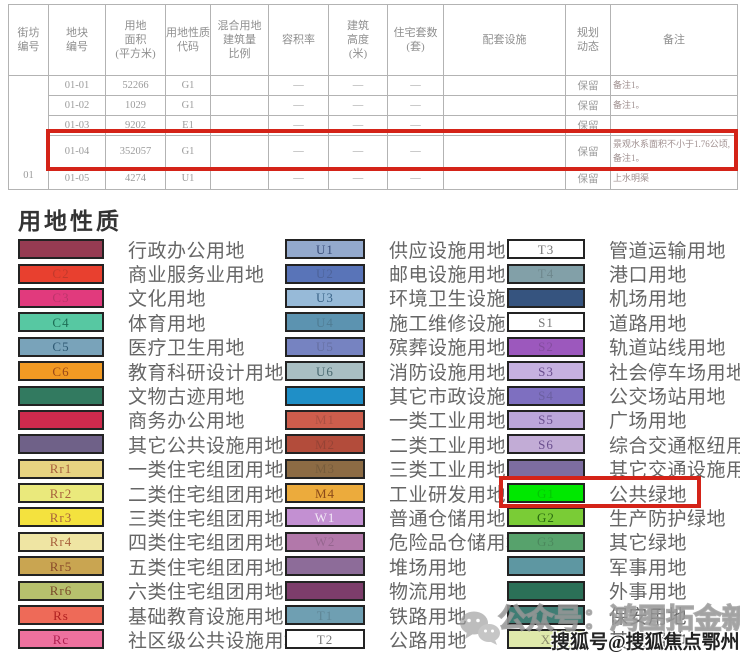 This screenshot has width=740, height=656. I want to click on legend-code: Rc, so click(61, 639).